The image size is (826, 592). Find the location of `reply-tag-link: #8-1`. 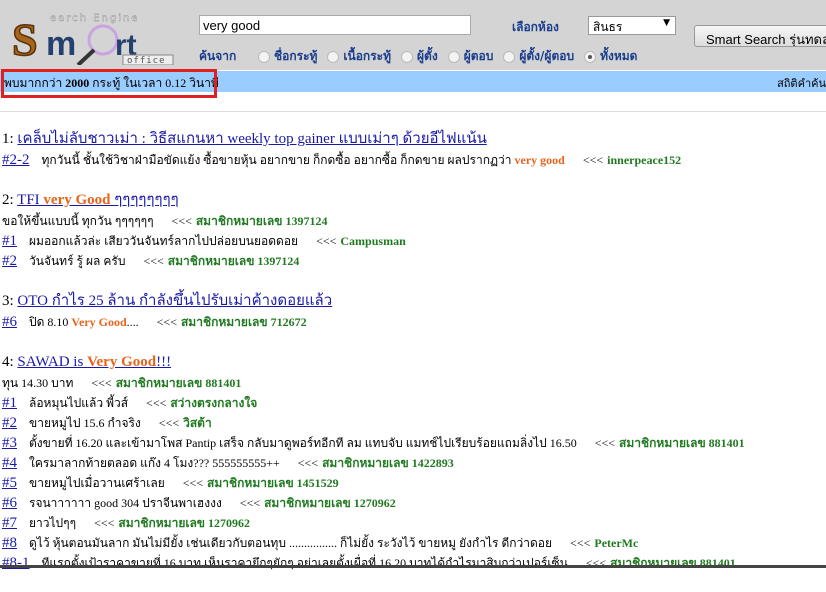

reply-tag-link: #8-1 is located at coordinates (16, 563).